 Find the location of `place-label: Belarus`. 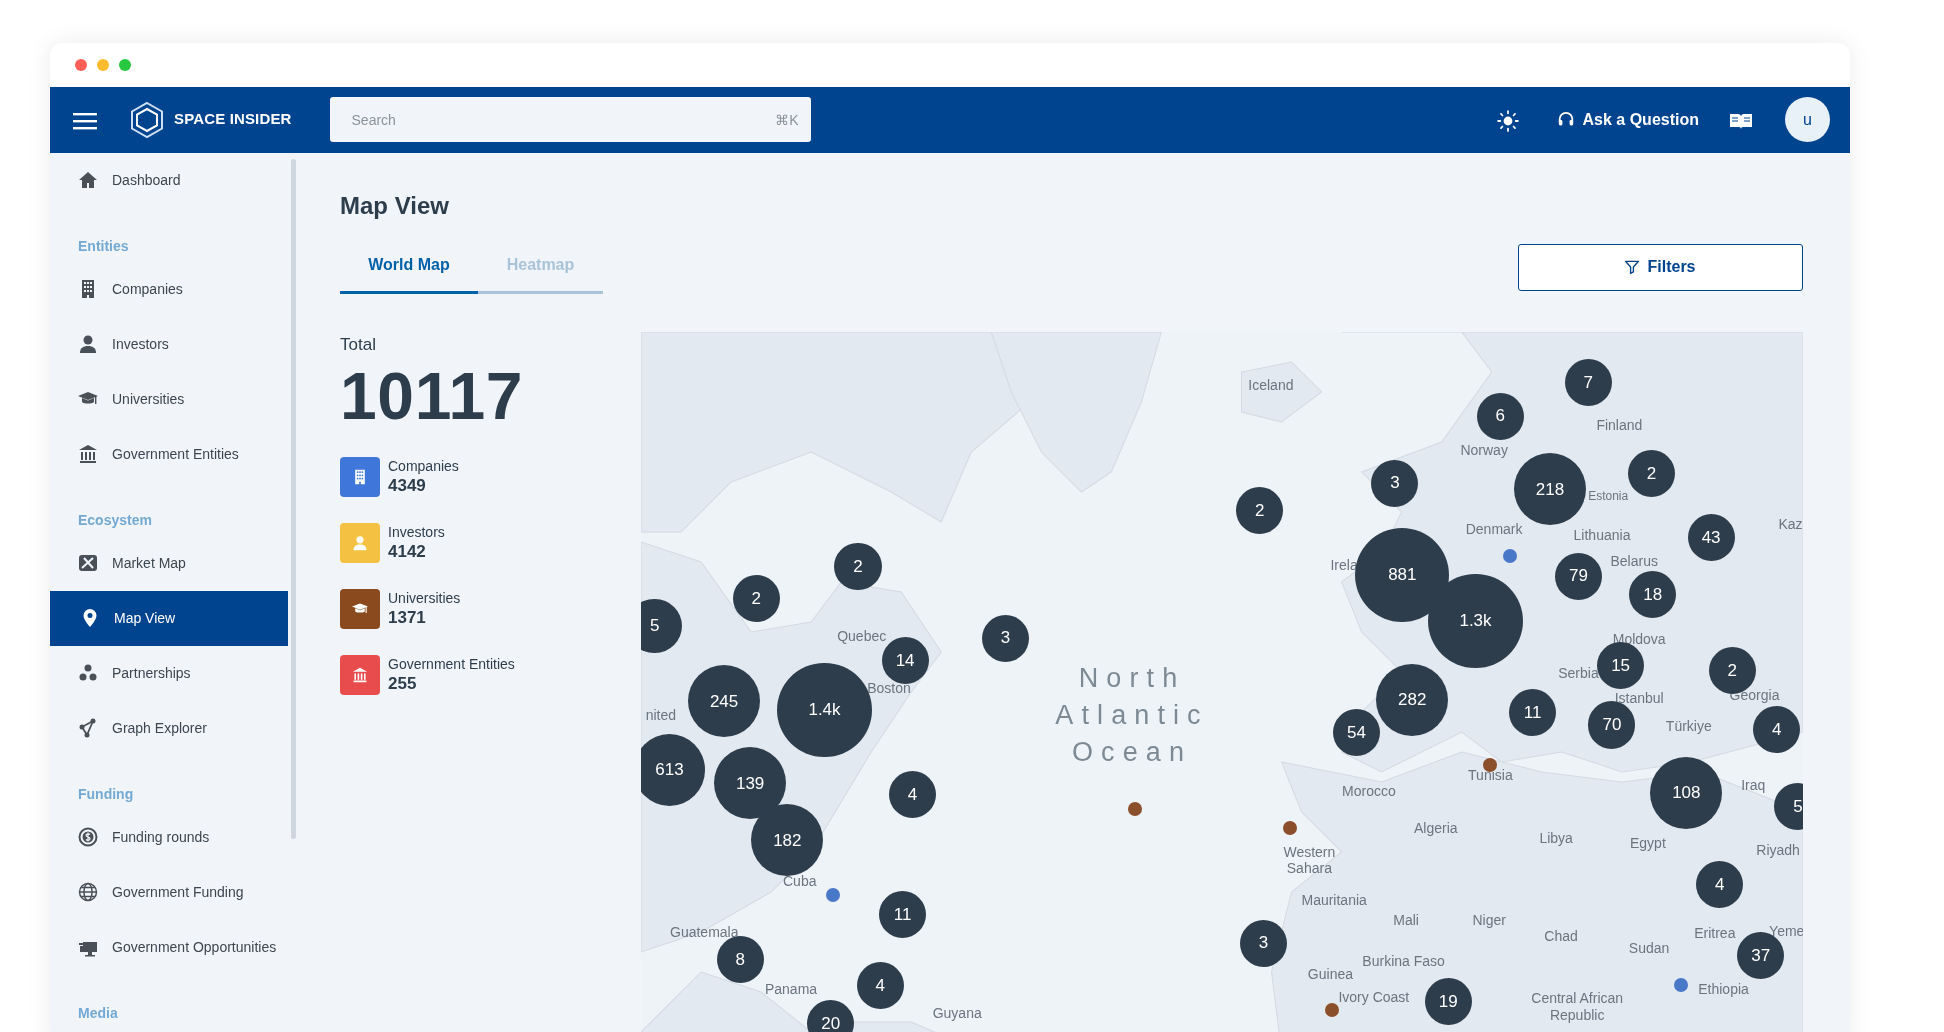

place-label: Belarus is located at coordinates (1634, 561).